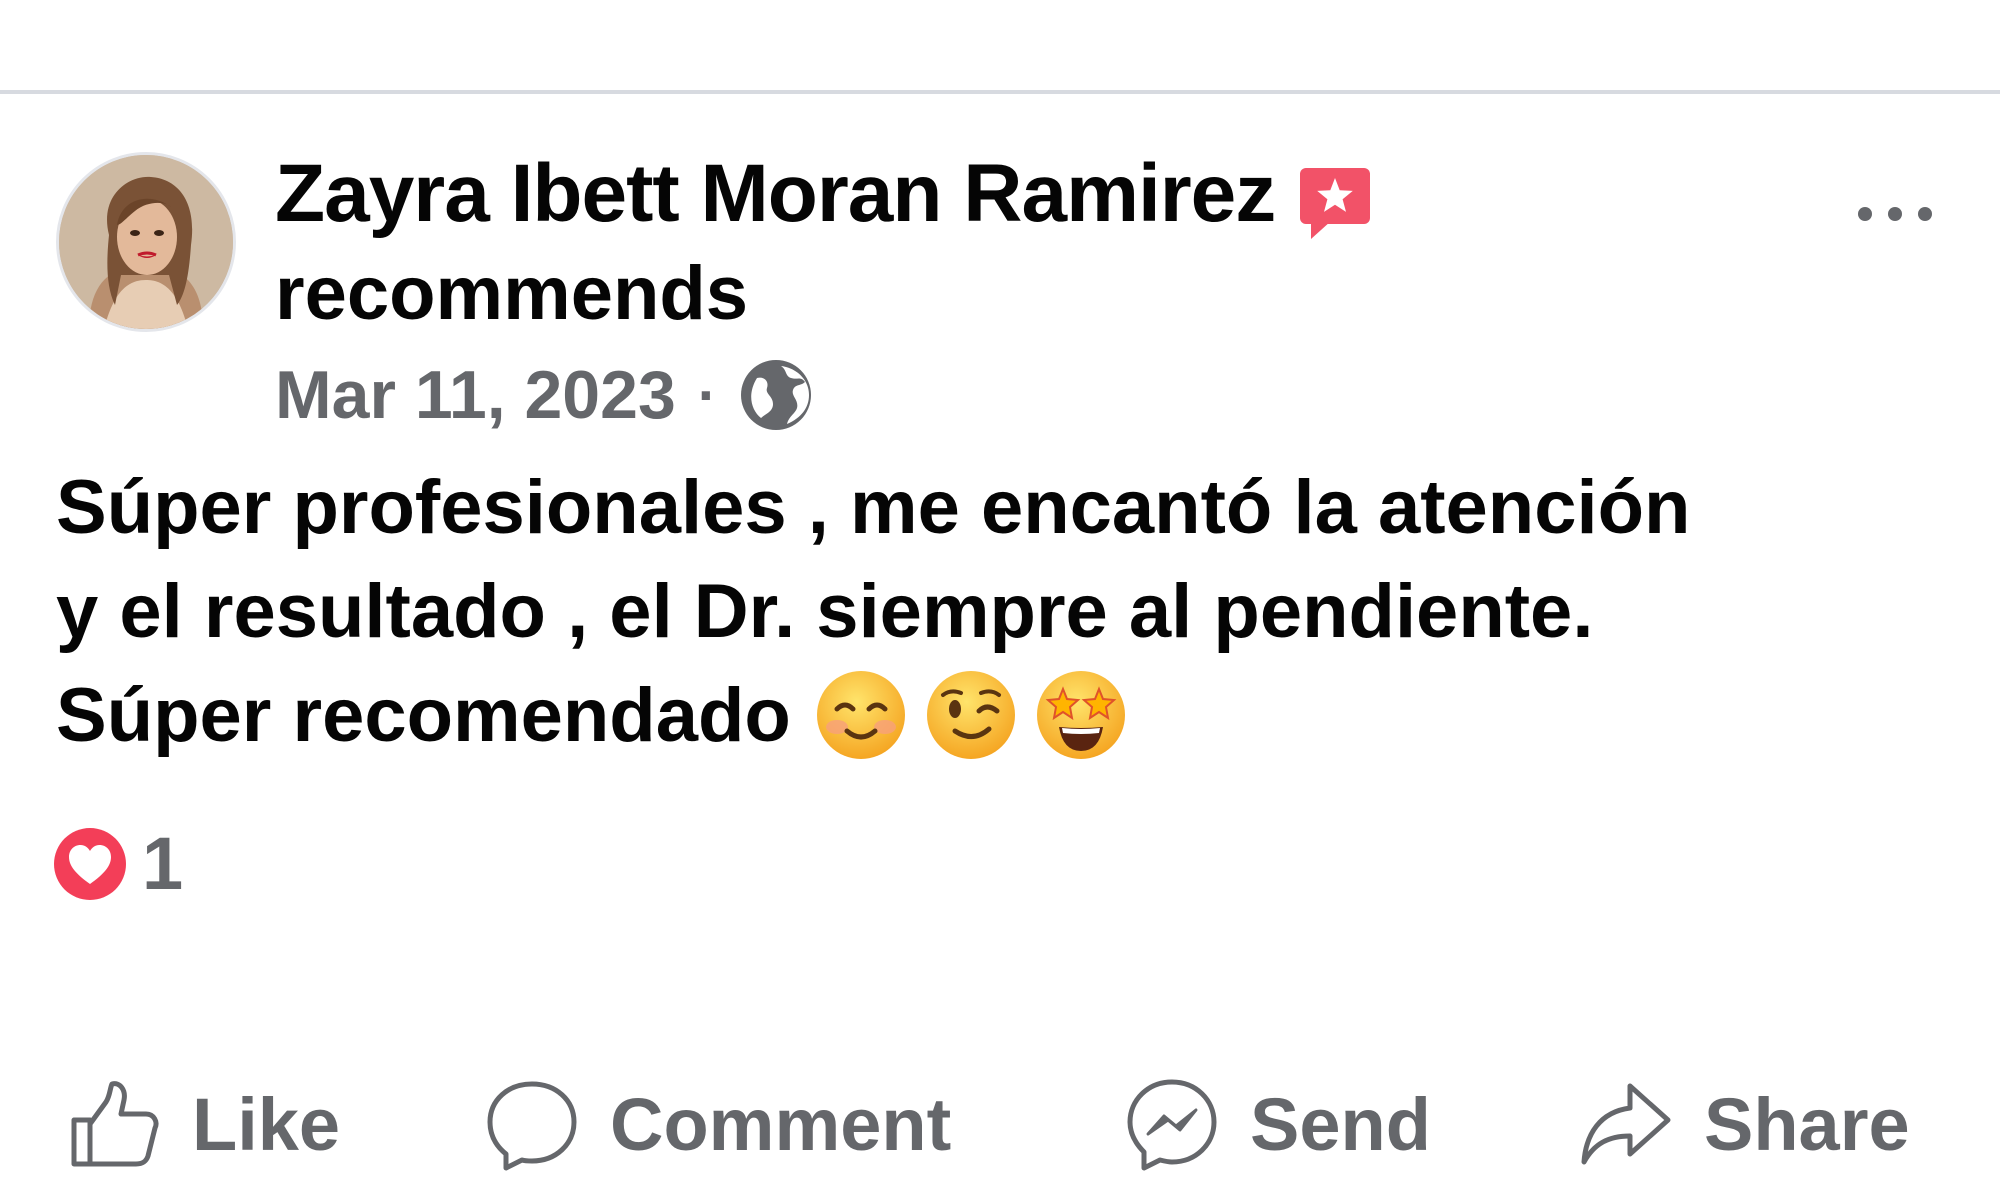 Image resolution: width=2000 pixels, height=1200 pixels. Describe the element at coordinates (1335, 203) in the screenshot. I see `recommend-star-icon` at that location.